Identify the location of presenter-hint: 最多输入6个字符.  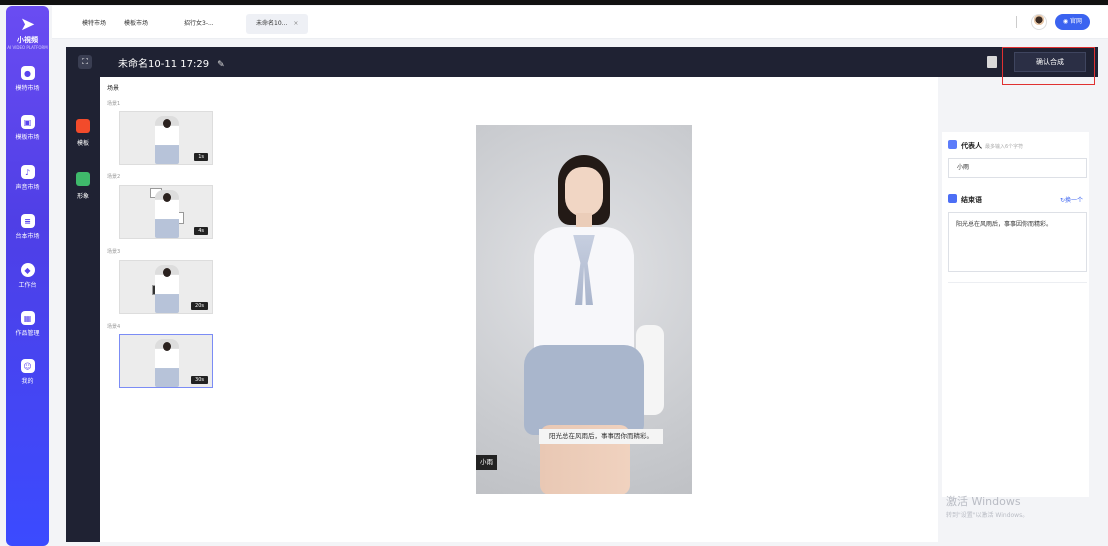
(1004, 147).